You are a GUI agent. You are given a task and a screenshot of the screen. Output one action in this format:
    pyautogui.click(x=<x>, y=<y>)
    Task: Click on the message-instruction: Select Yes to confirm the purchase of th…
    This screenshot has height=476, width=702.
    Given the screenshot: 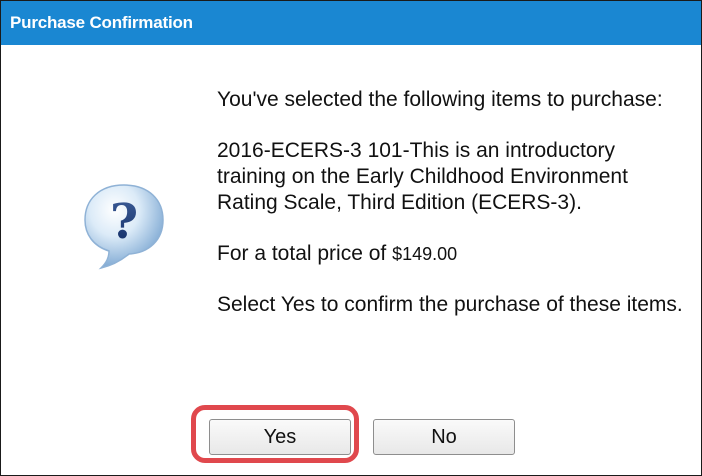 What is the action you would take?
    pyautogui.click(x=450, y=304)
    